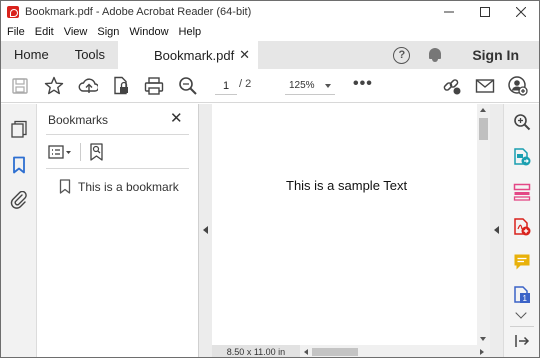  Describe the element at coordinates (13, 12) in the screenshot. I see `acrobat-app-icon` at that location.